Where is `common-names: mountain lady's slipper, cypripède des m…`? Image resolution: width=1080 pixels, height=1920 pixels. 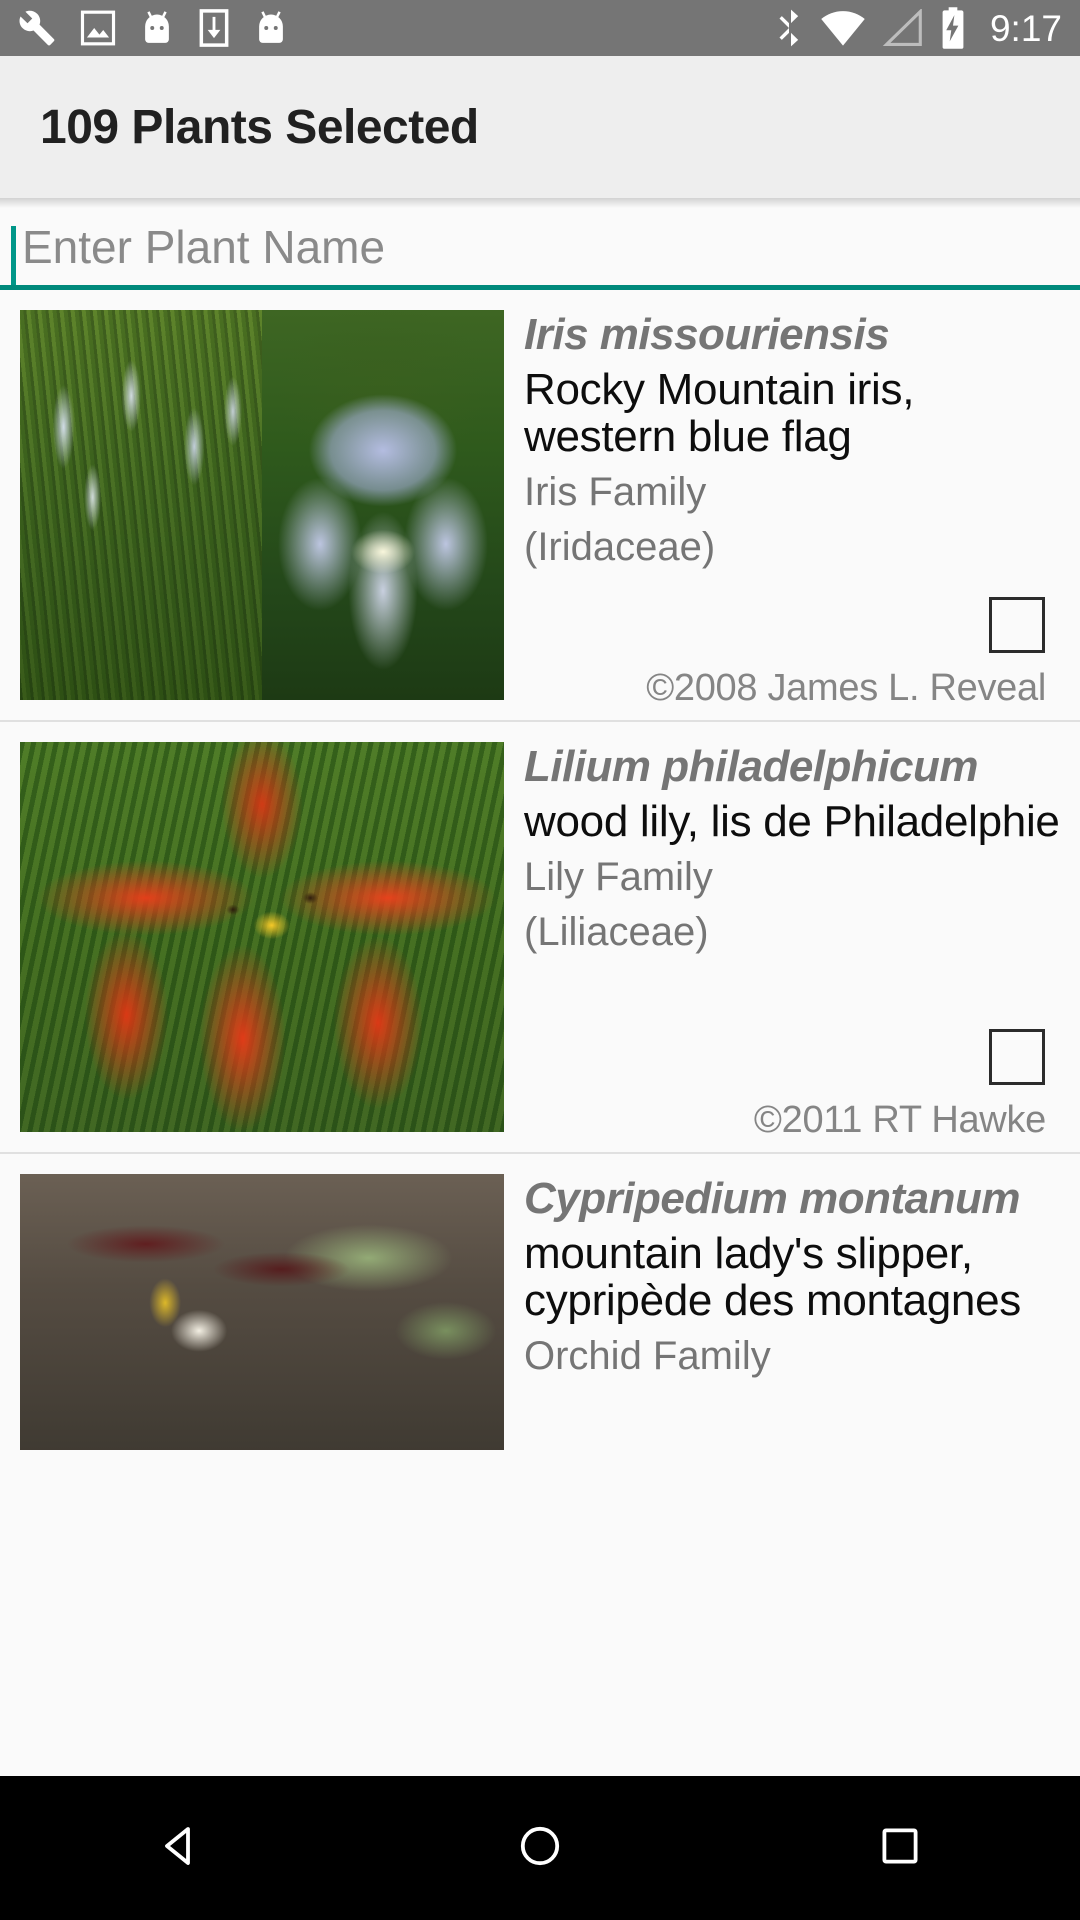 common-names: mountain lady's slipper, cypripède des m… is located at coordinates (772, 1277).